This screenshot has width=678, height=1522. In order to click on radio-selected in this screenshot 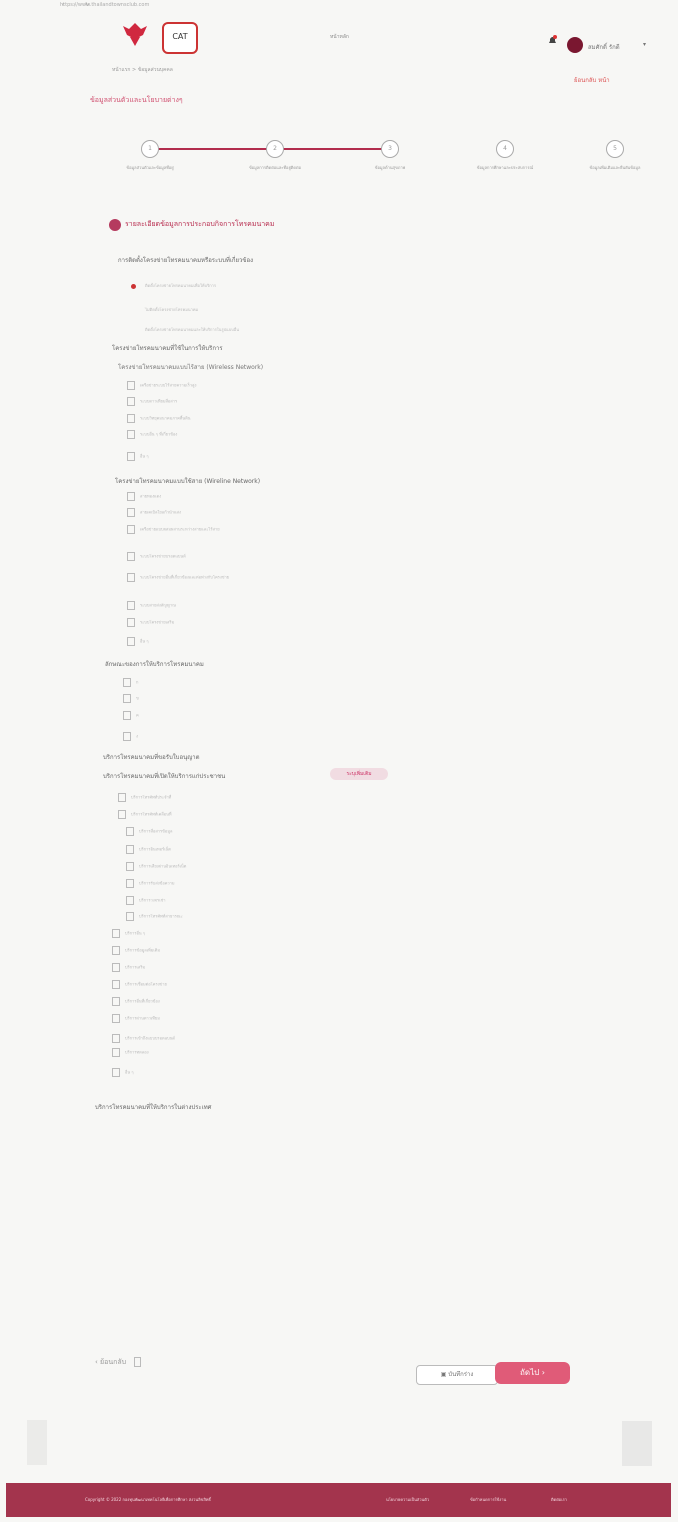, I will do `click(133, 286)`.